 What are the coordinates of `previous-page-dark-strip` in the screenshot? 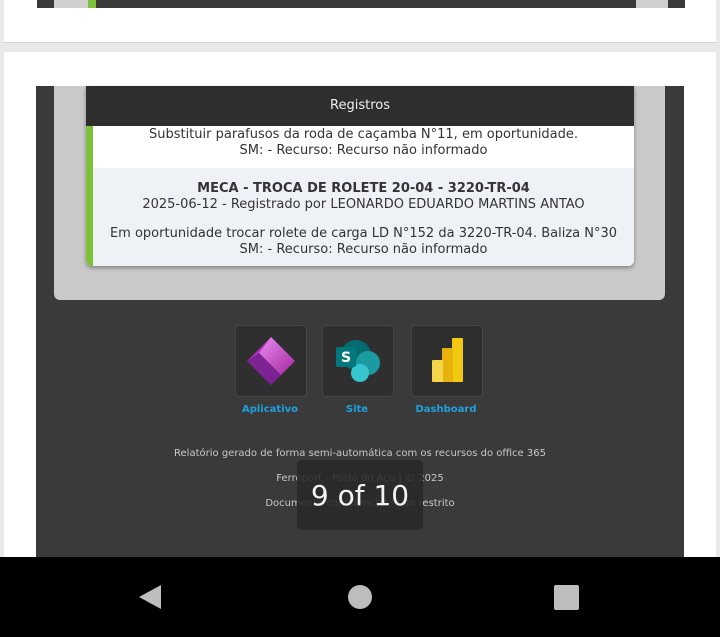 It's located at (361, 4).